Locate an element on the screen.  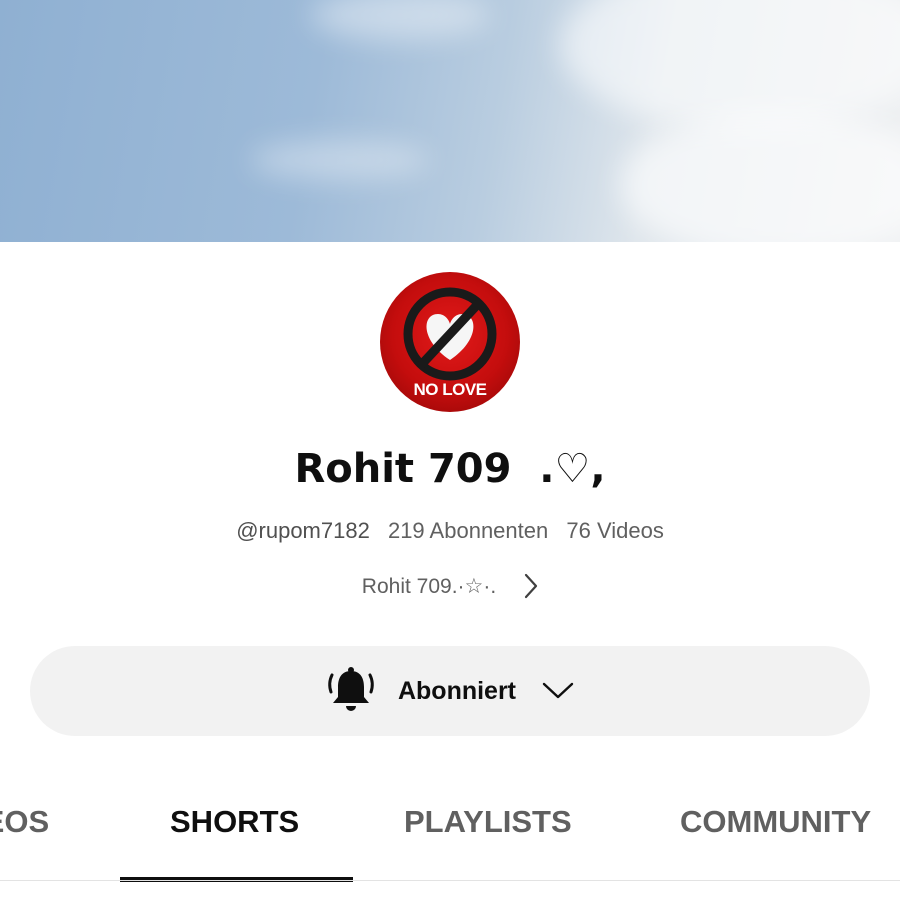
tab-videos: VIDEOS is located at coordinates (24, 822).